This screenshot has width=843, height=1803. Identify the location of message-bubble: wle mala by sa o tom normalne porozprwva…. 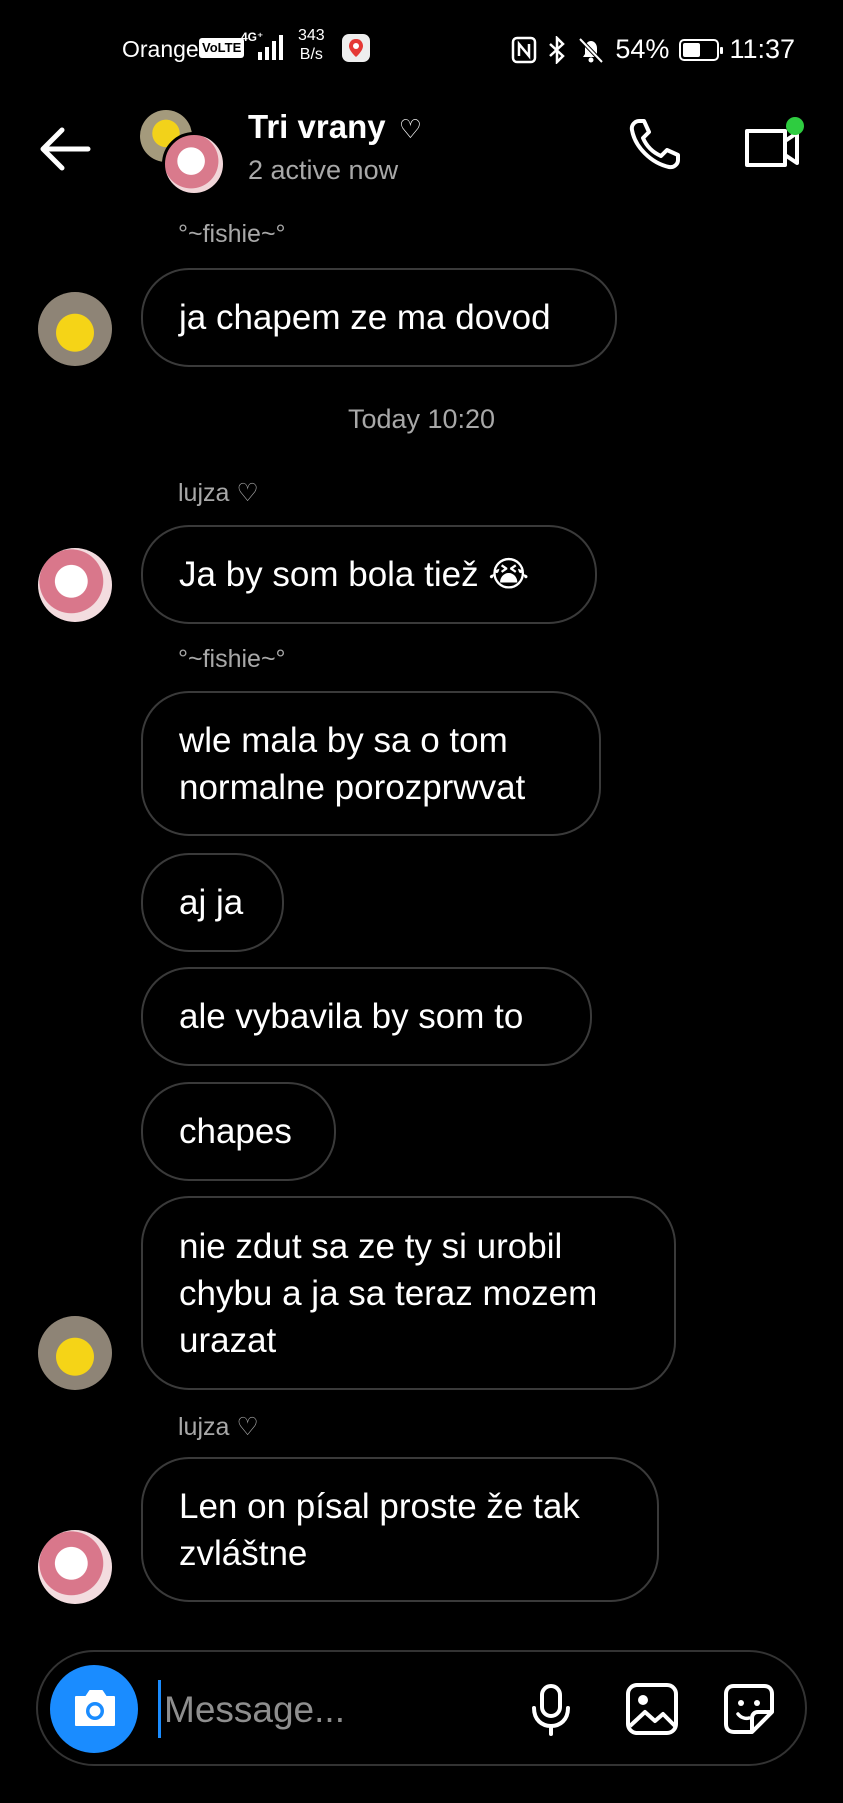
(371, 763).